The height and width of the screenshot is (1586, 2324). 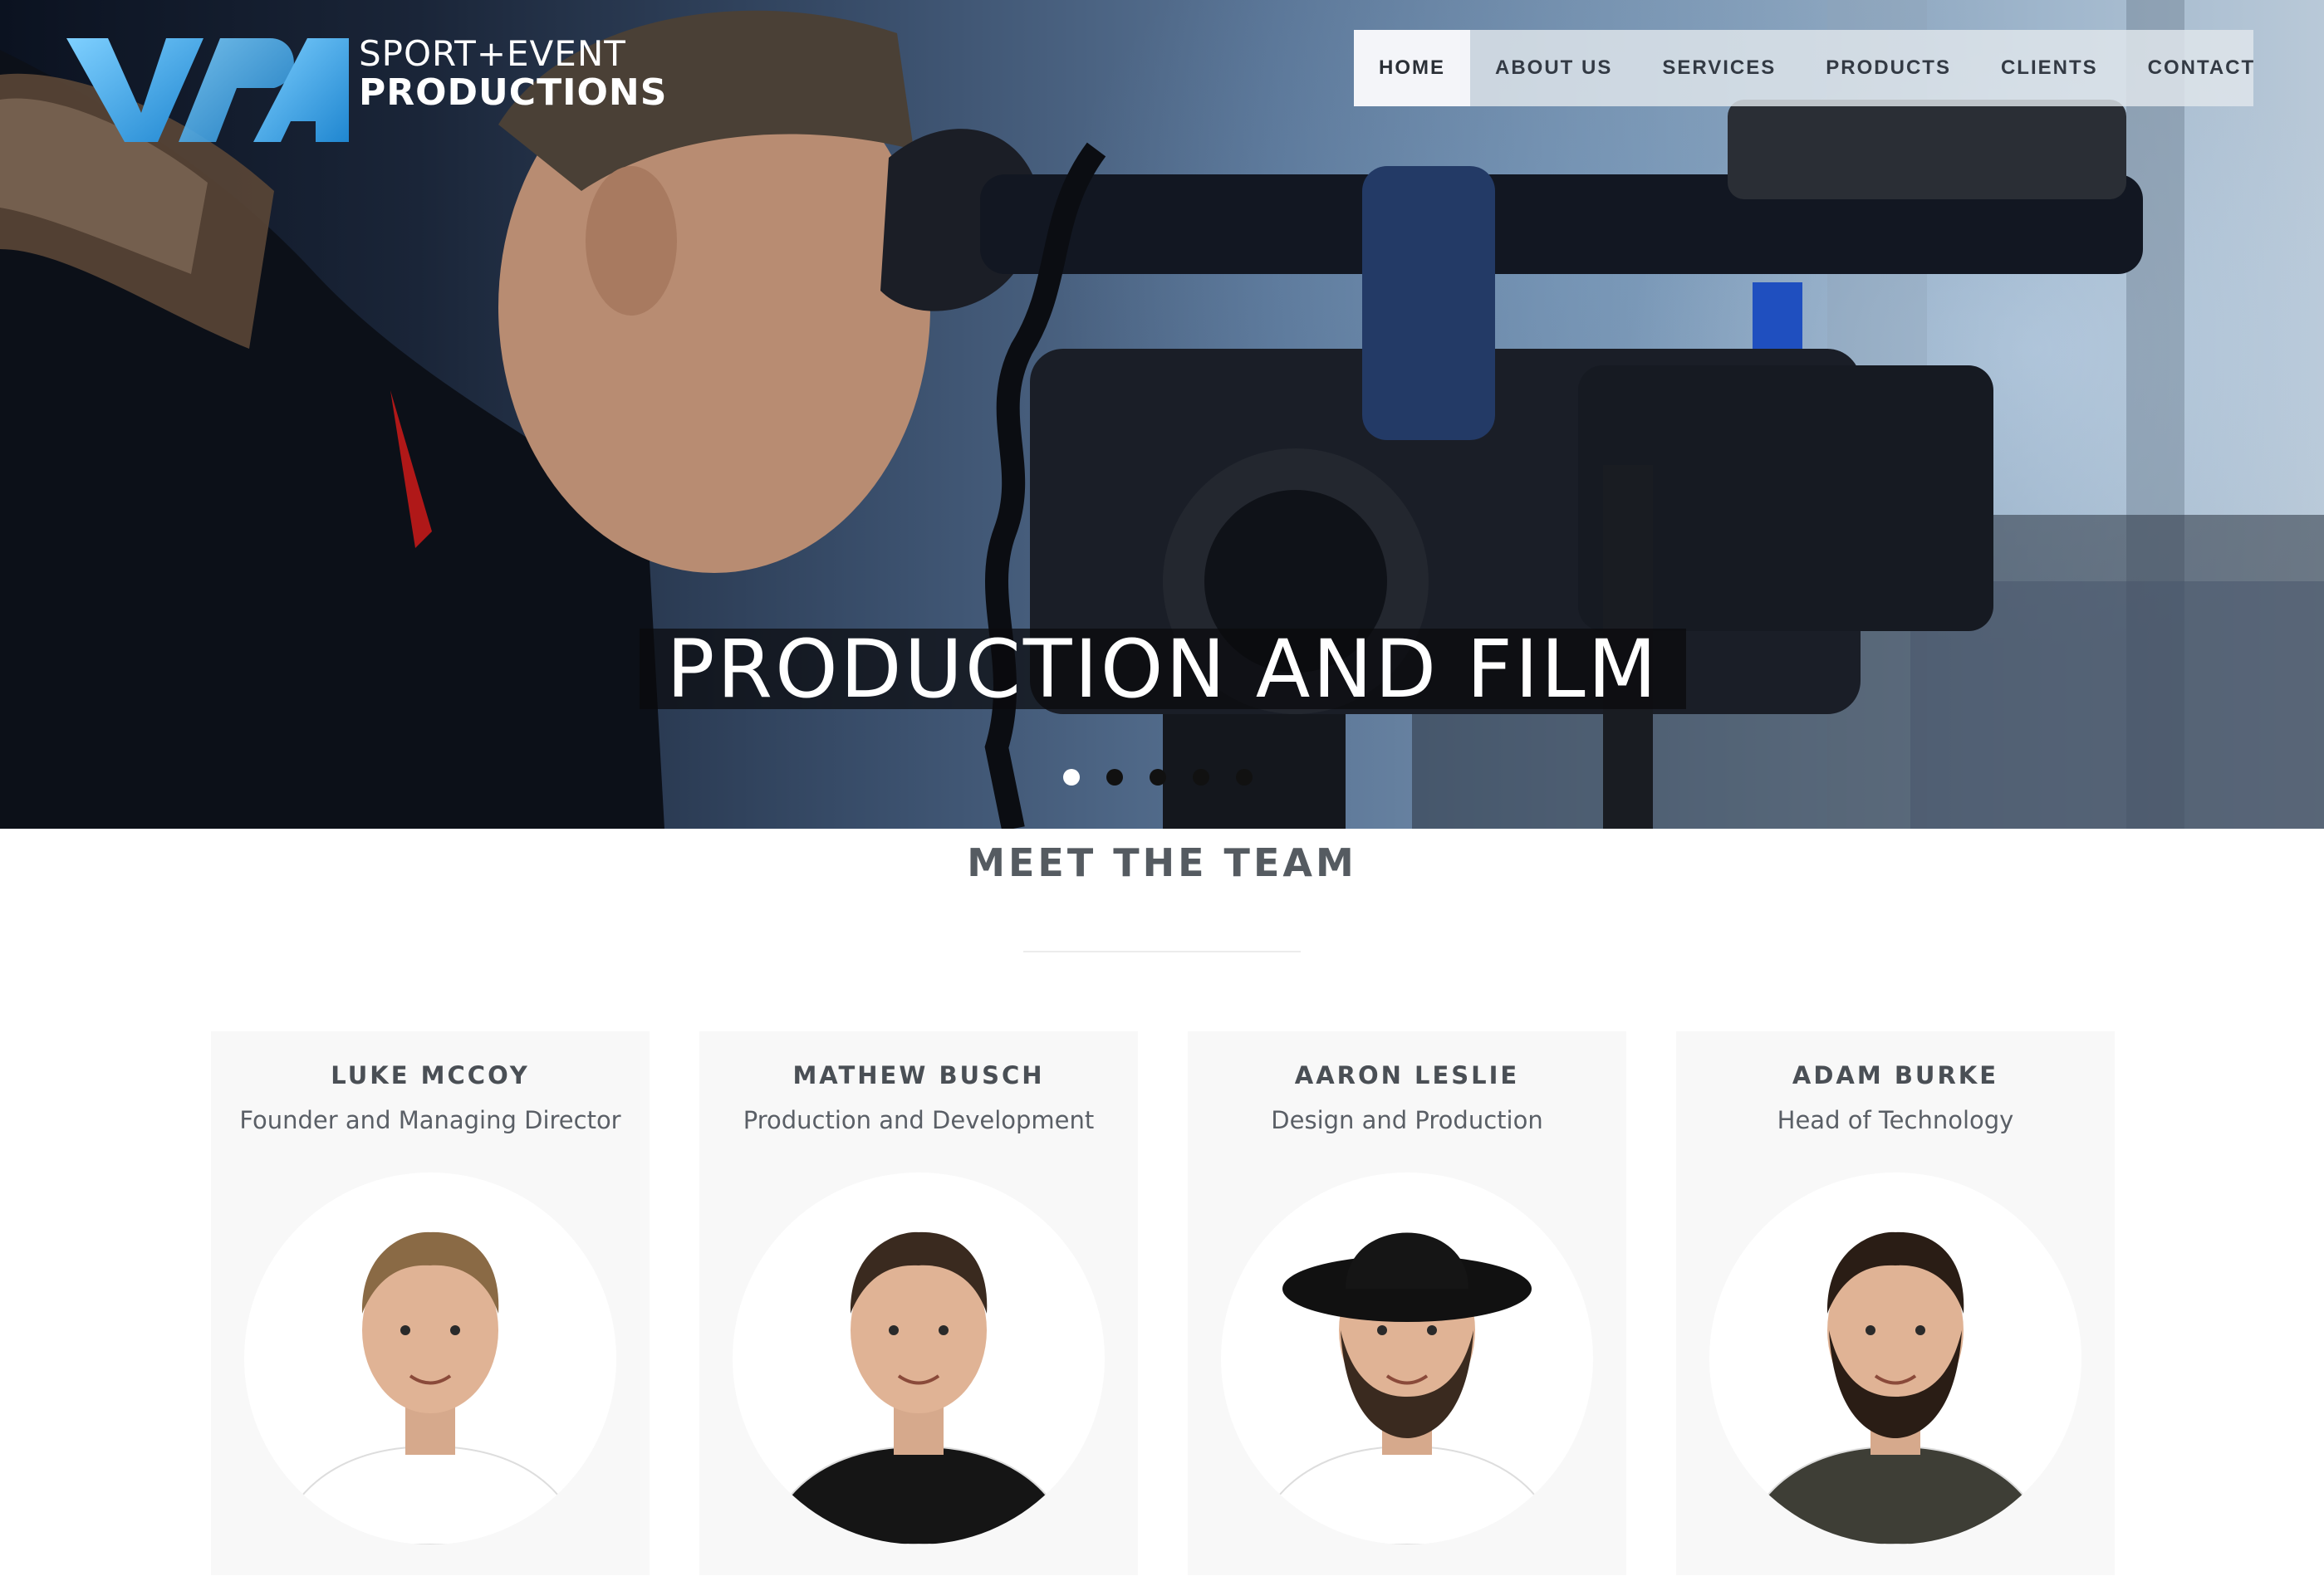 What do you see at coordinates (1719, 68) in the screenshot?
I see `nav-item-services: SERVICES` at bounding box center [1719, 68].